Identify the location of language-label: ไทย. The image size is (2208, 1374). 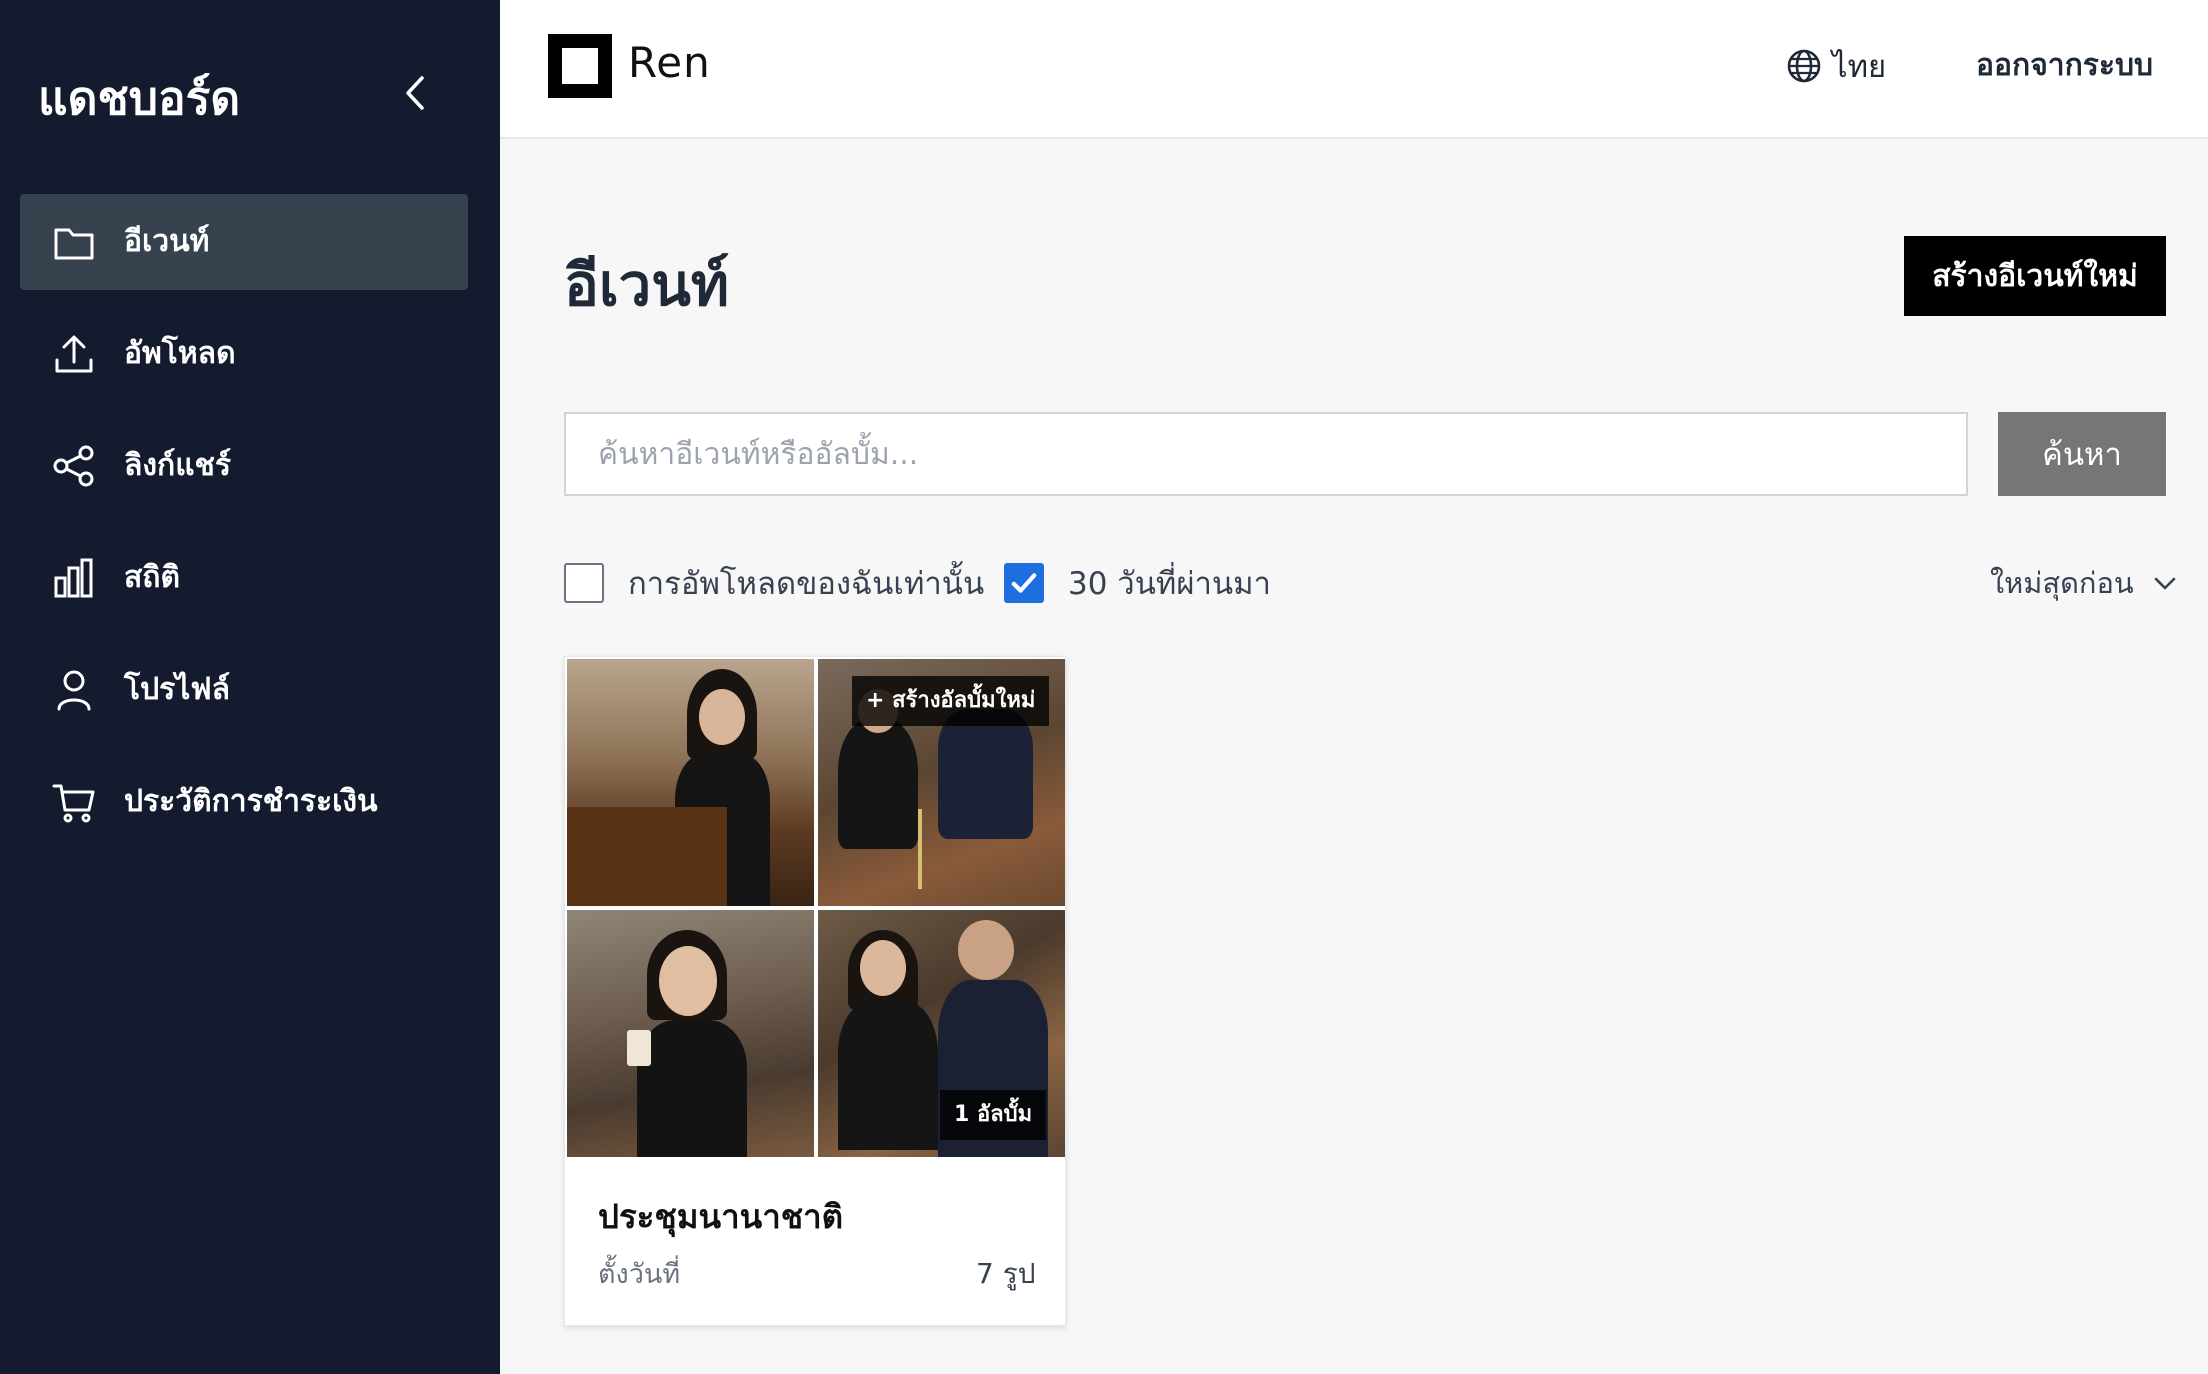
(1859, 67).